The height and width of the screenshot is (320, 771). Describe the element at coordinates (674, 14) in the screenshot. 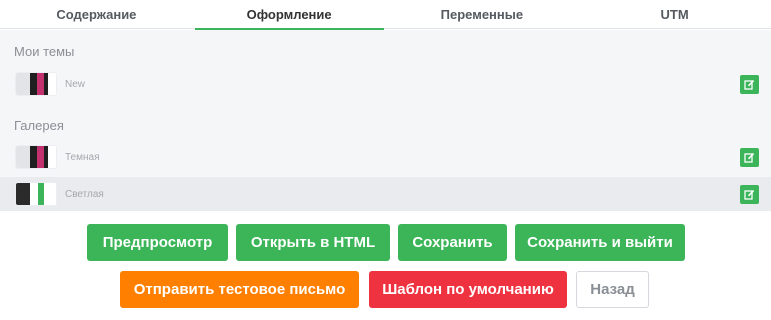

I see `tab-utm: UTM` at that location.